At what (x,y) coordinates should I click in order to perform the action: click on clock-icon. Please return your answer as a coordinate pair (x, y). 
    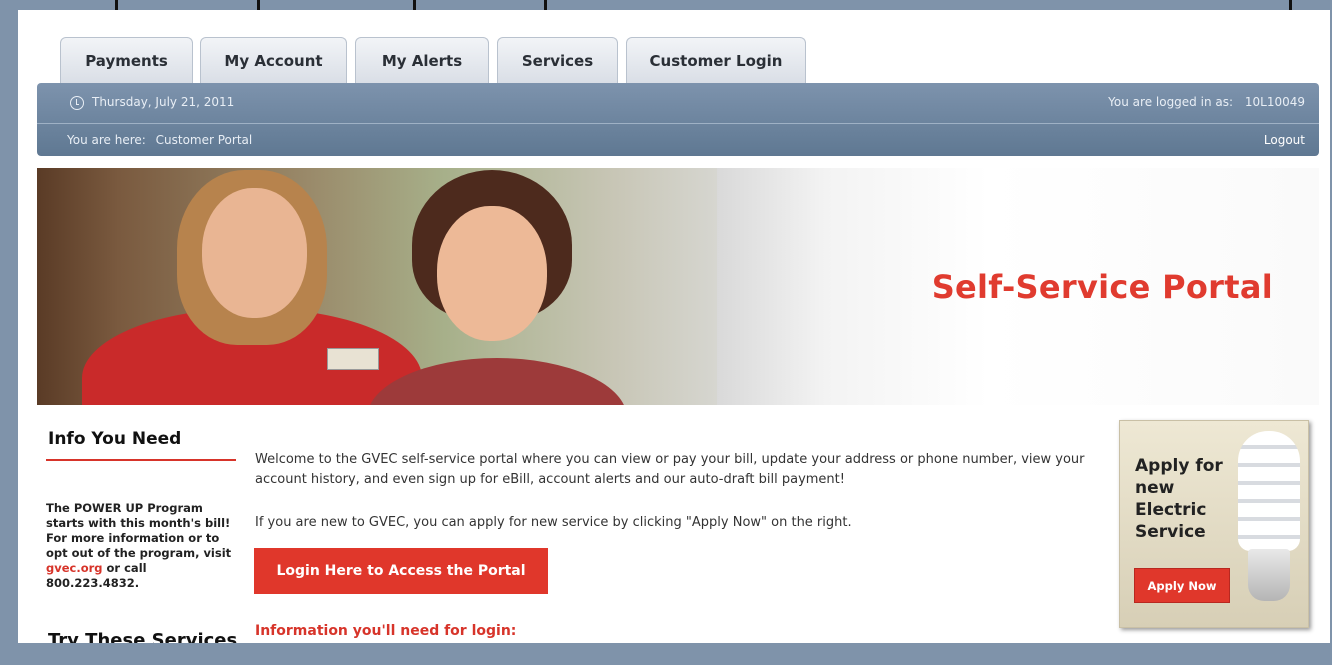
    Looking at the image, I should click on (77, 103).